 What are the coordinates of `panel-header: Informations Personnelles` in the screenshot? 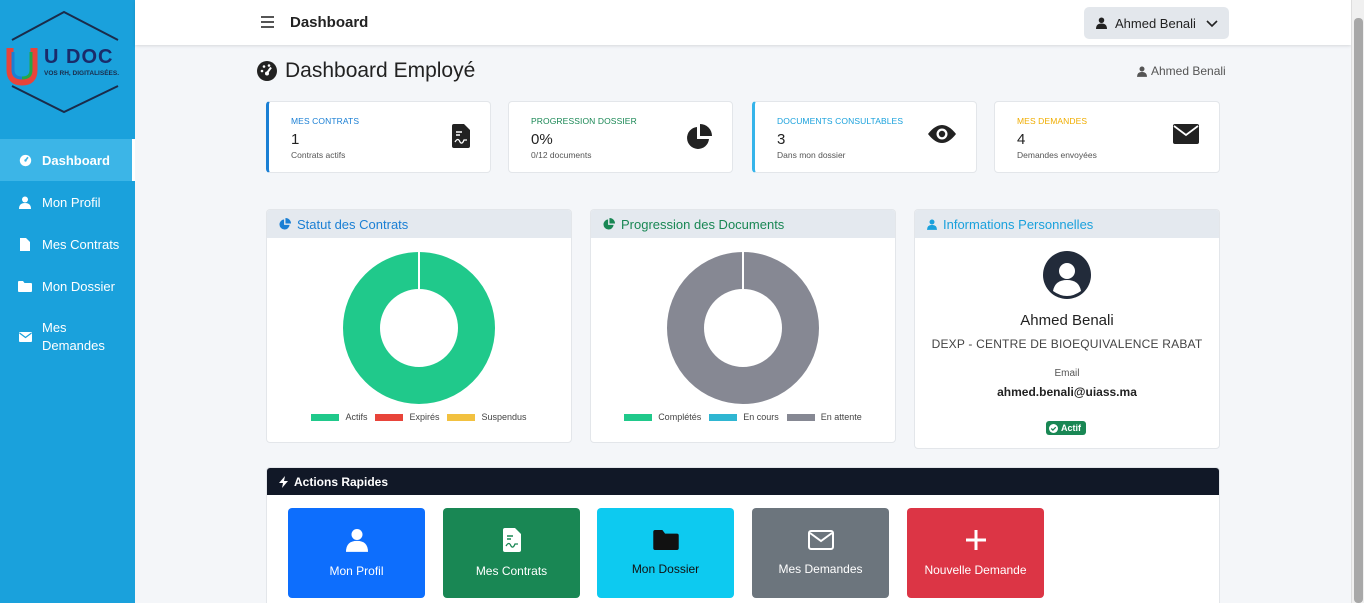 It's located at (1067, 224).